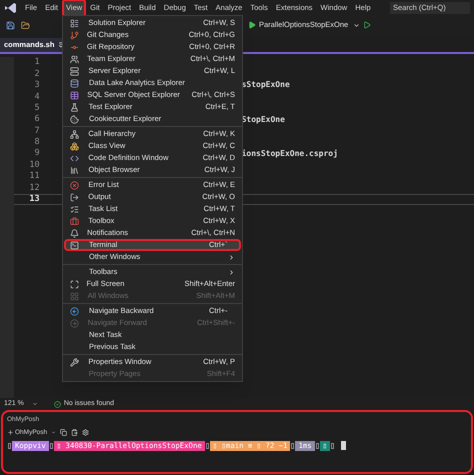 Image resolution: width=474 pixels, height=475 pixels. Describe the element at coordinates (34, 188) in the screenshot. I see `line-number: 12` at that location.